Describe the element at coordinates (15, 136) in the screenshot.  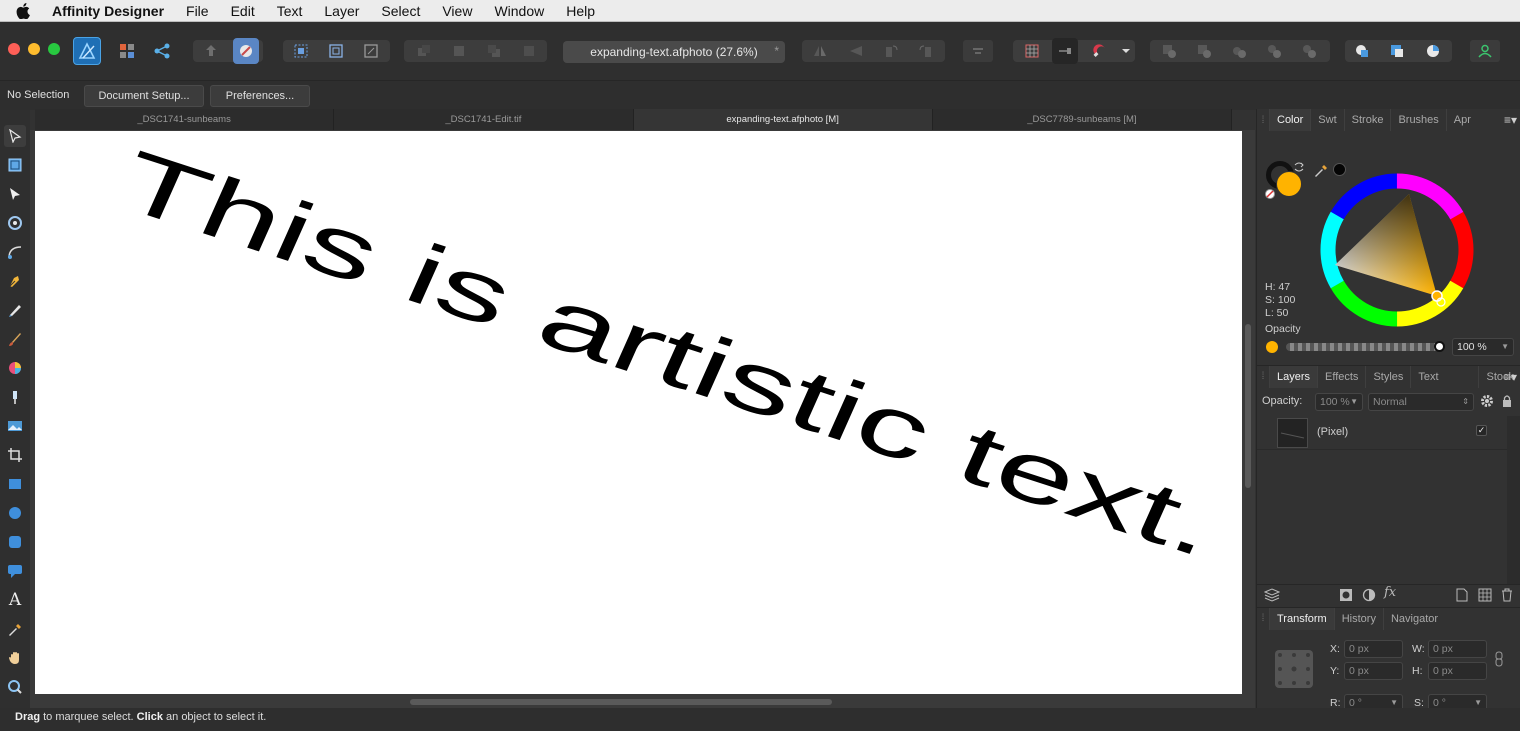
I see `move-tool-icon` at that location.